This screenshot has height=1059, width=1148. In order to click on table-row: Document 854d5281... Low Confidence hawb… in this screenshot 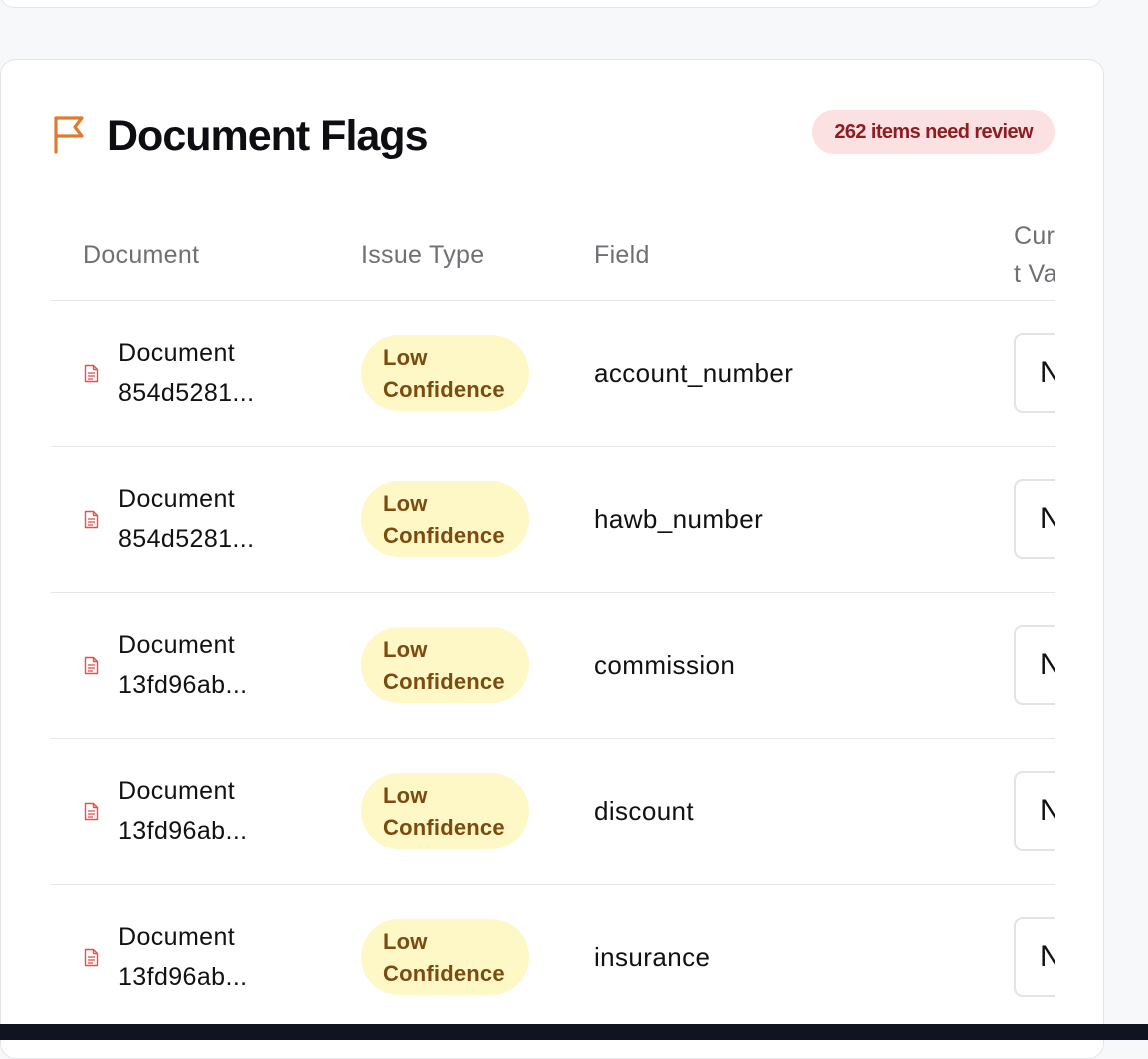, I will do `click(553, 520)`.